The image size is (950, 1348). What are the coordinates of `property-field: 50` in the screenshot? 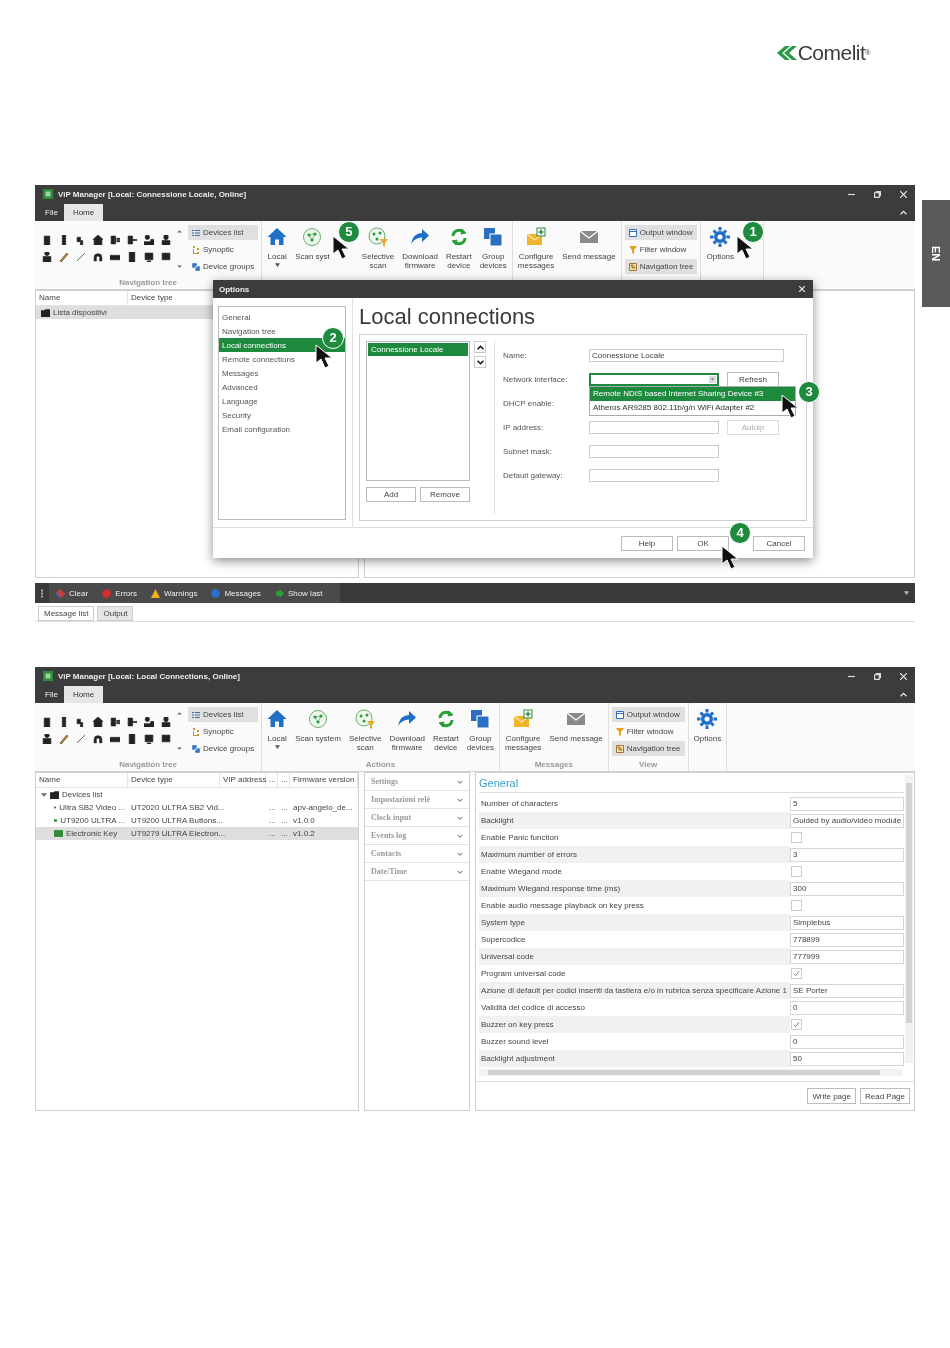 It's located at (847, 1058).